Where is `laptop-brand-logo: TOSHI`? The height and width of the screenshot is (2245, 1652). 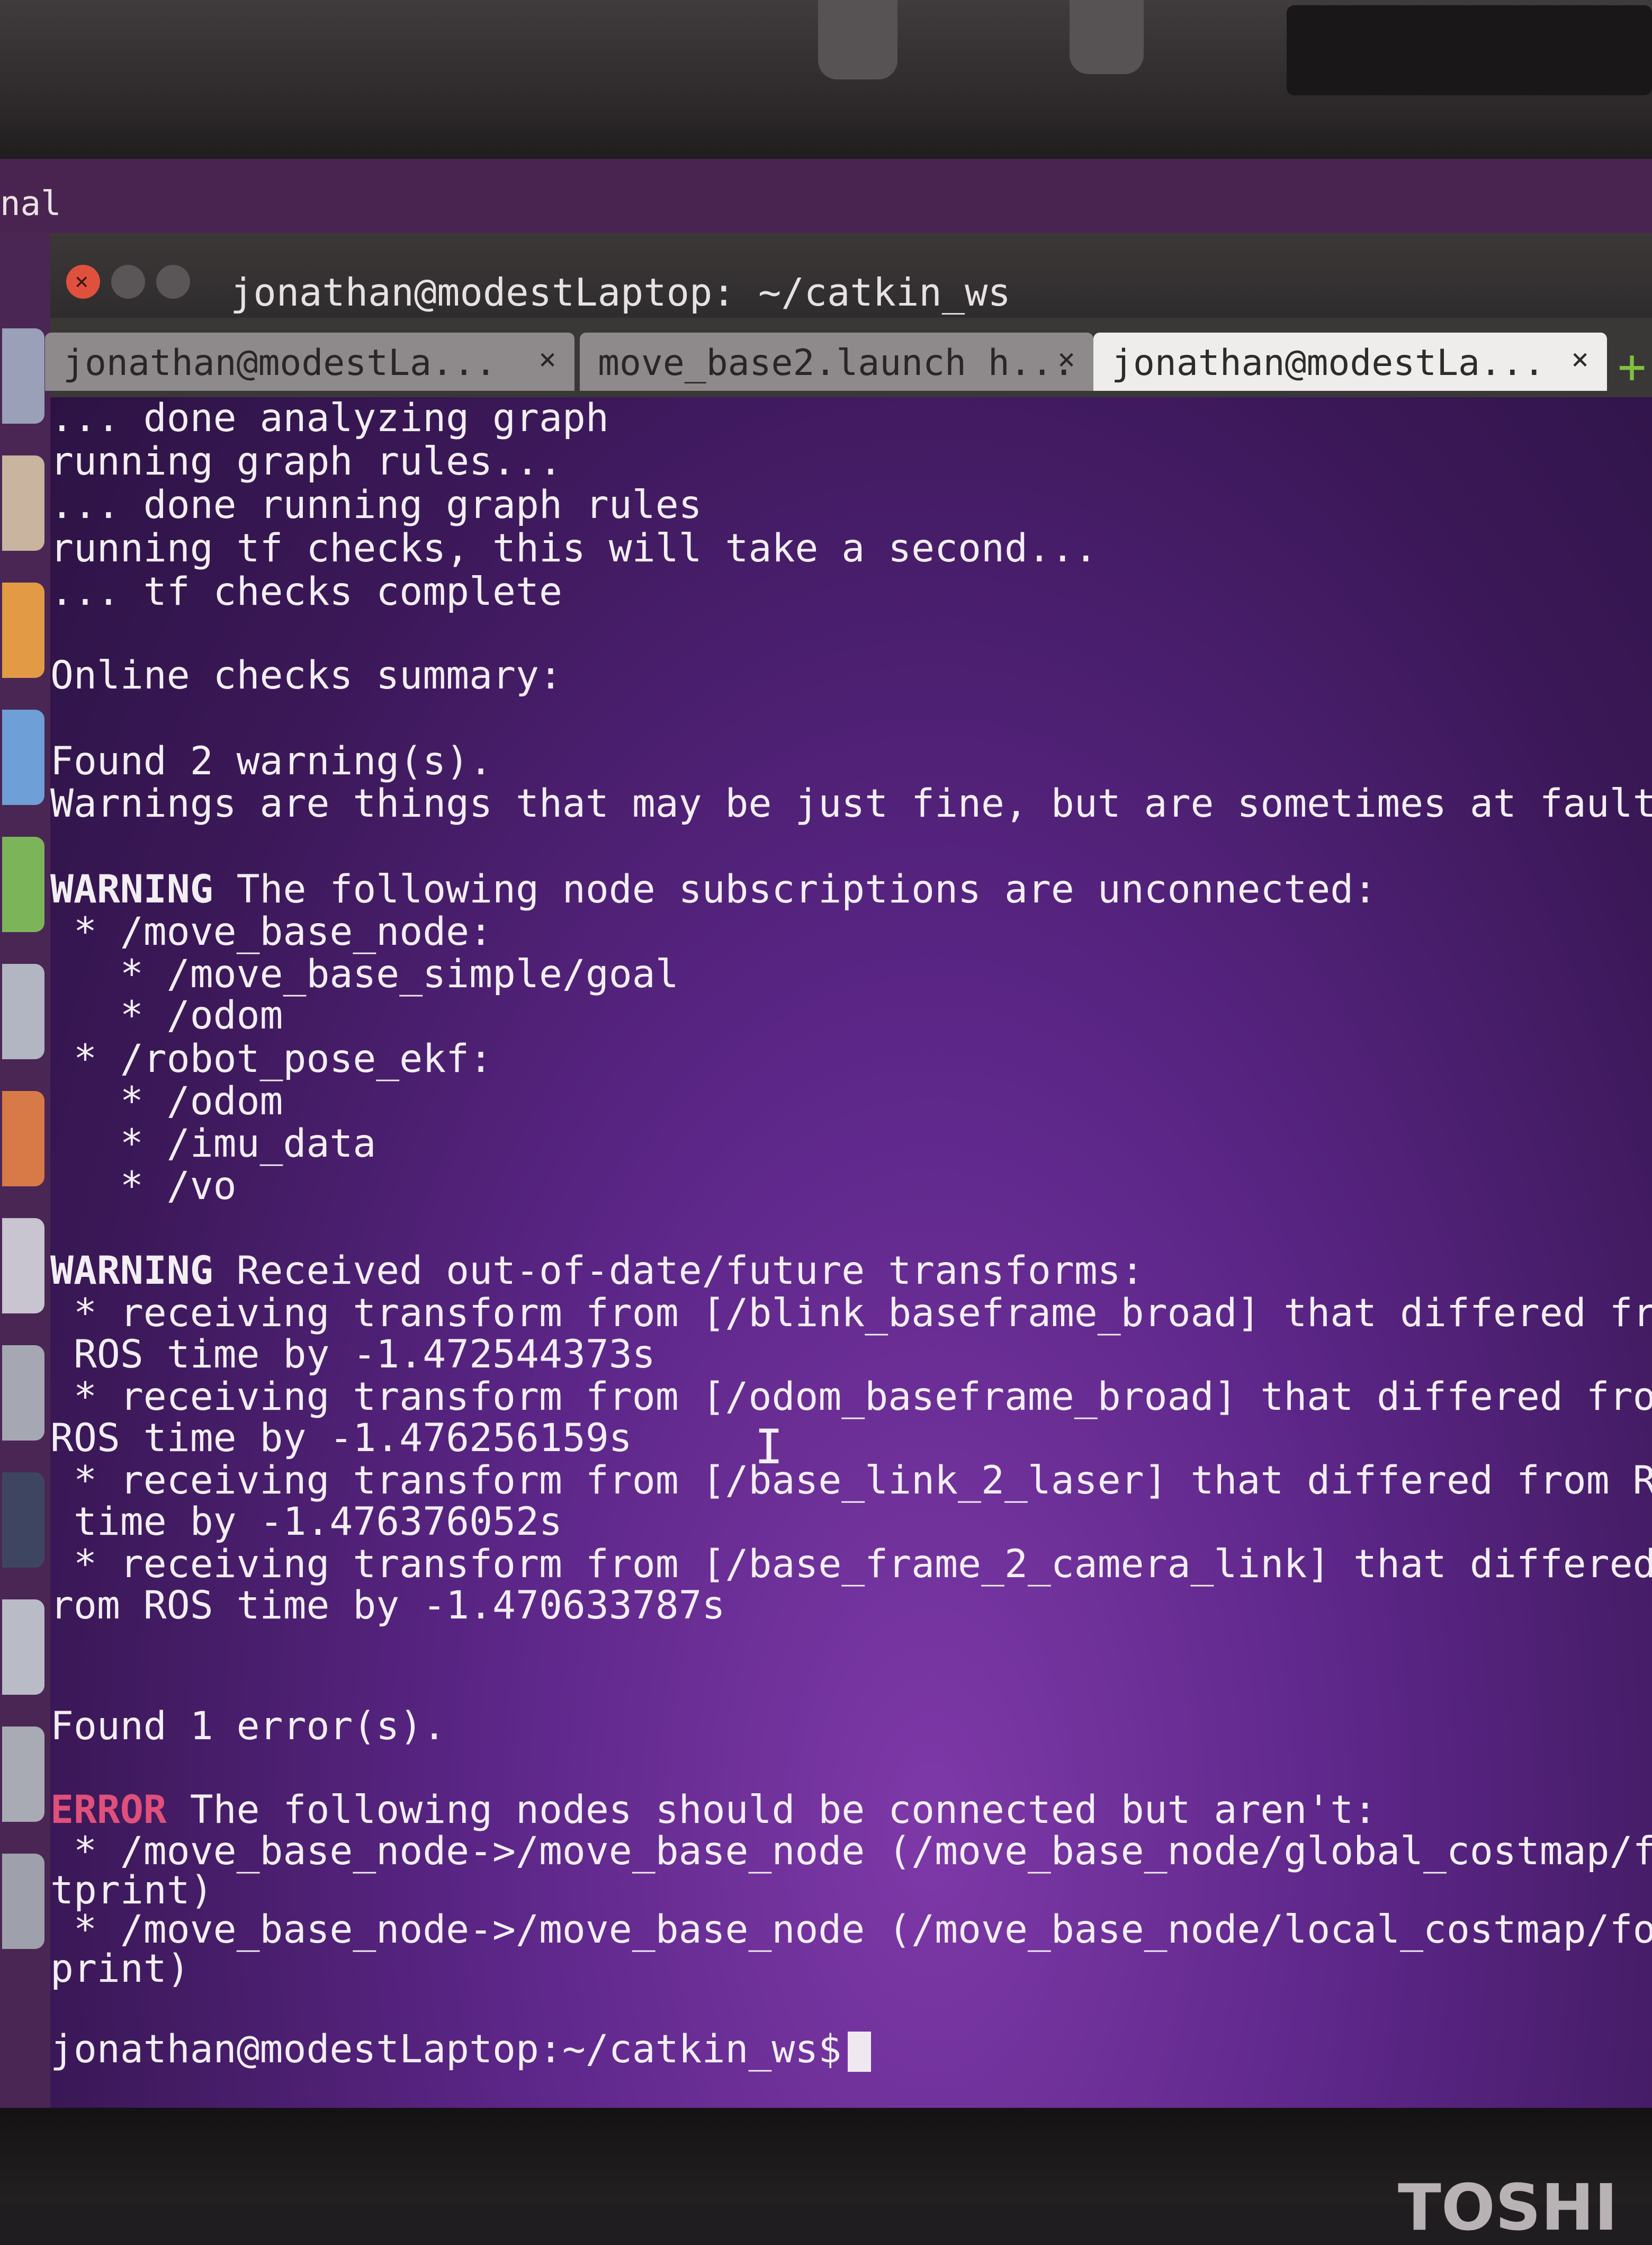 laptop-brand-logo: TOSHI is located at coordinates (1508, 2208).